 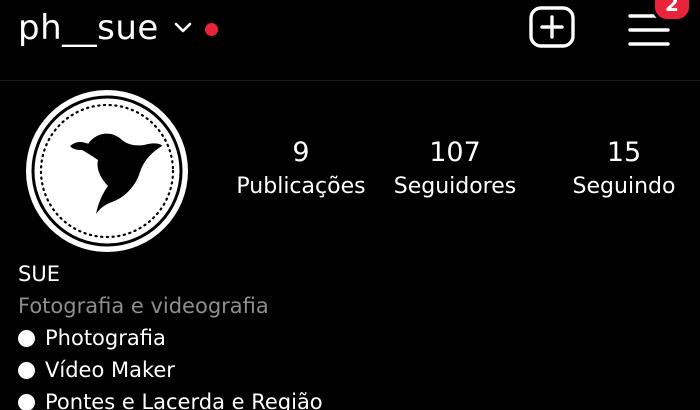 What do you see at coordinates (88, 28) in the screenshot?
I see `username: ph__sue` at bounding box center [88, 28].